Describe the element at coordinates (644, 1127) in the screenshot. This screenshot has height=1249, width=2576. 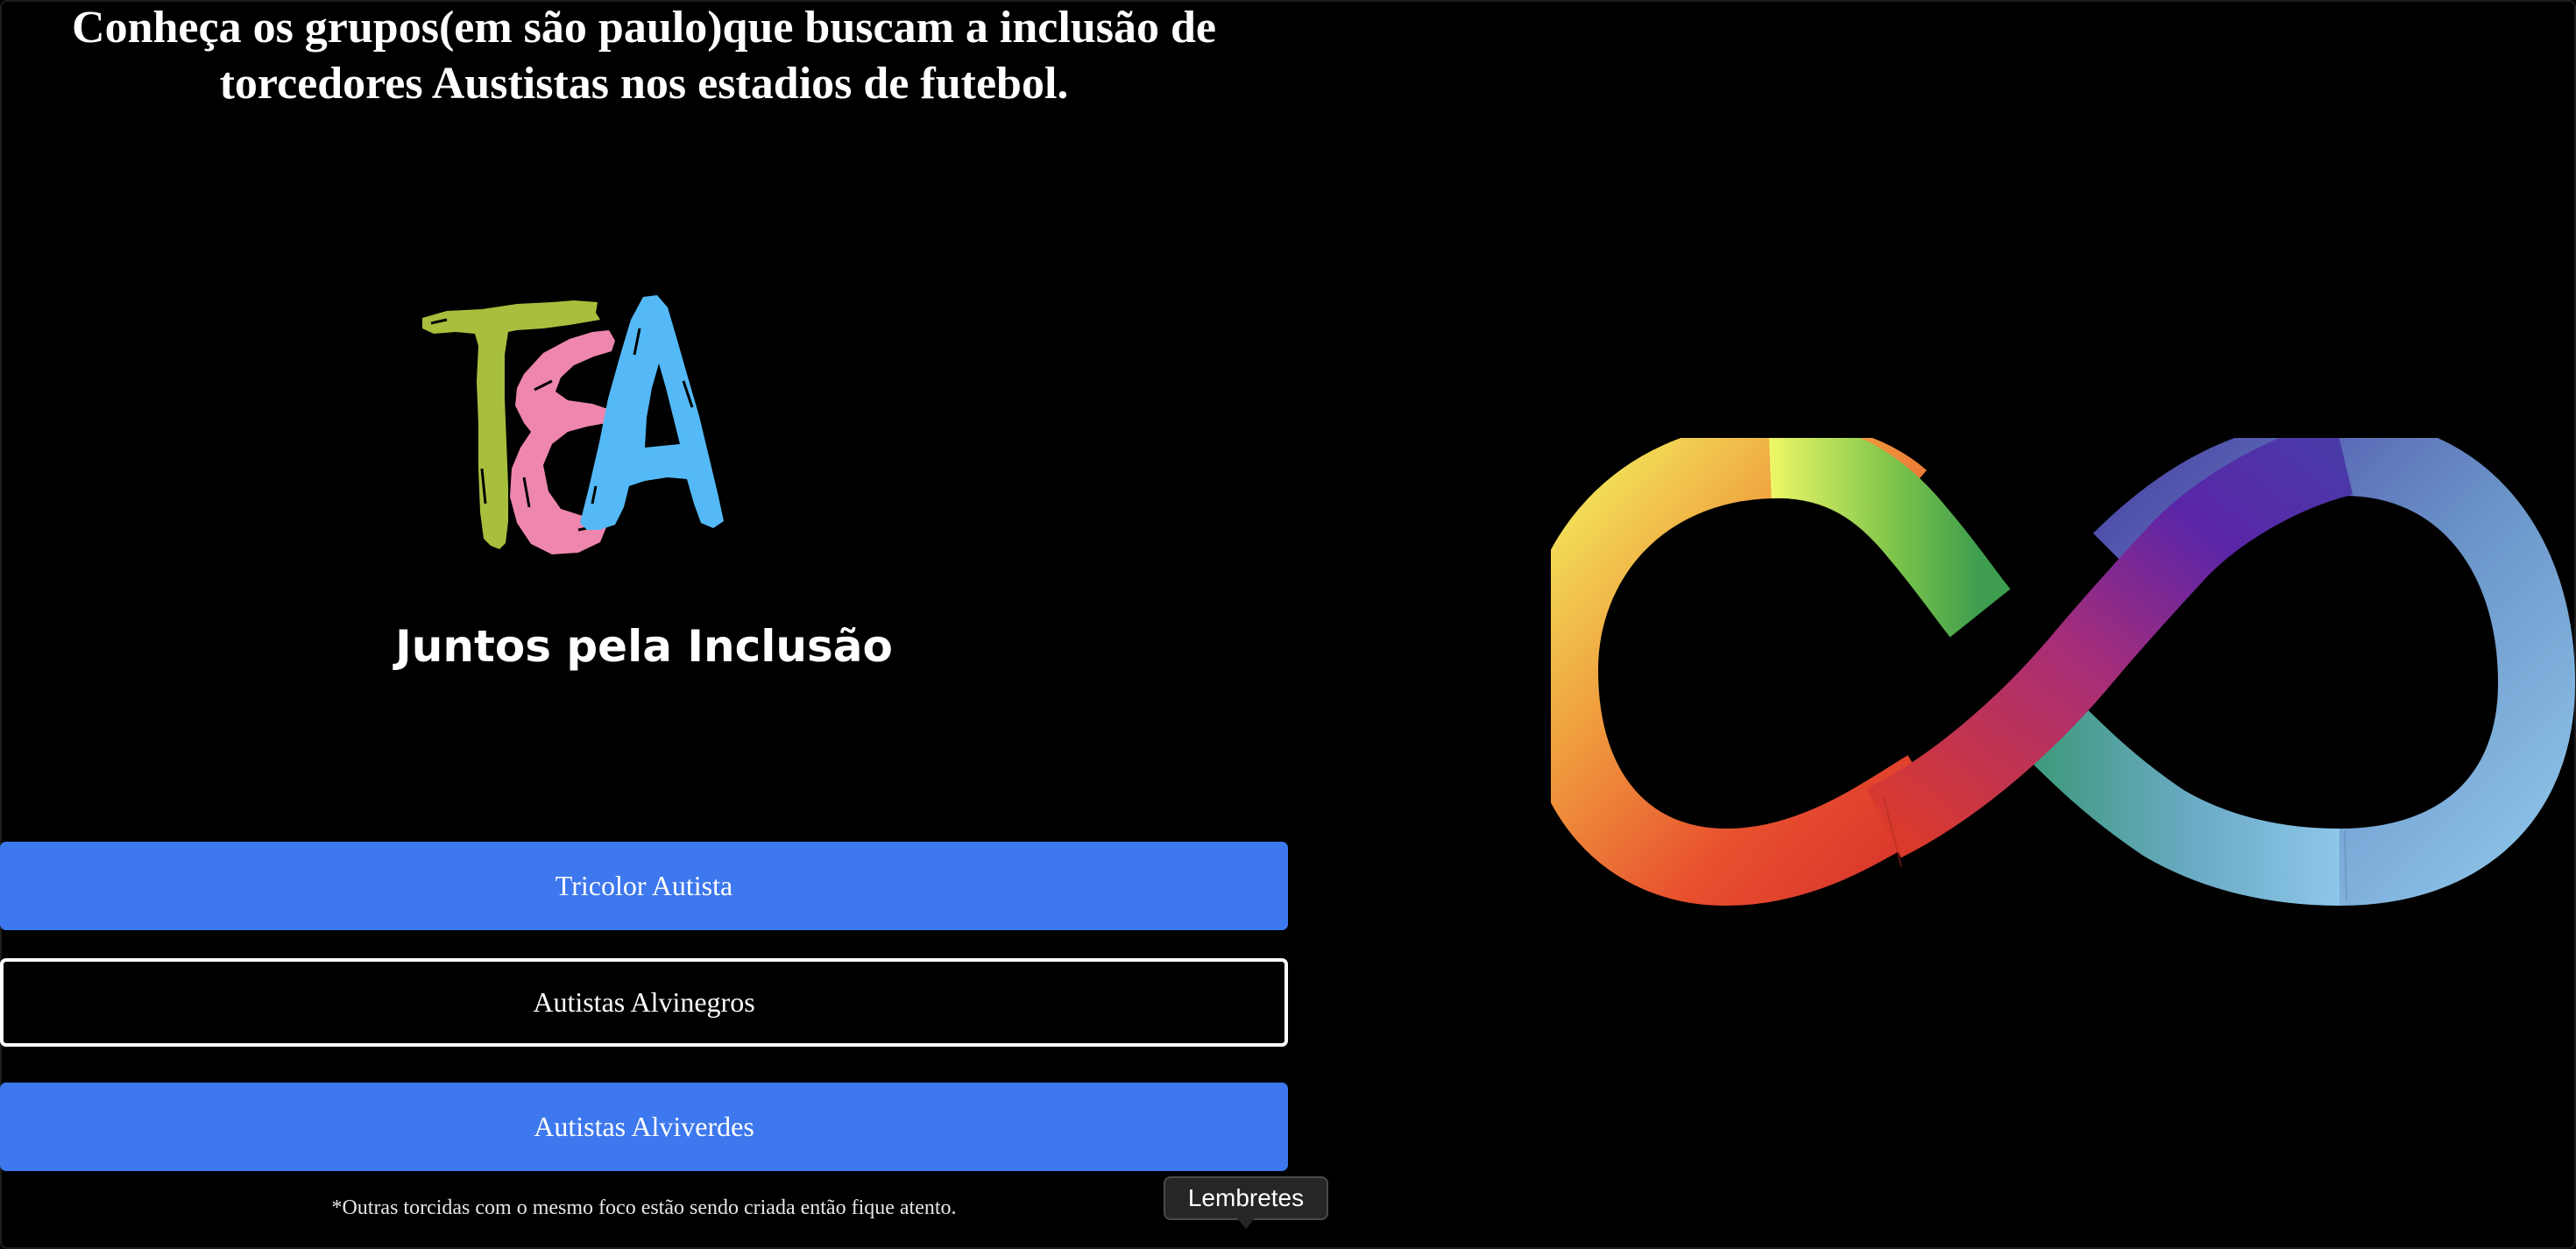
I see `group-button-autistas-alviverdes: Autistas Alviverdes` at that location.